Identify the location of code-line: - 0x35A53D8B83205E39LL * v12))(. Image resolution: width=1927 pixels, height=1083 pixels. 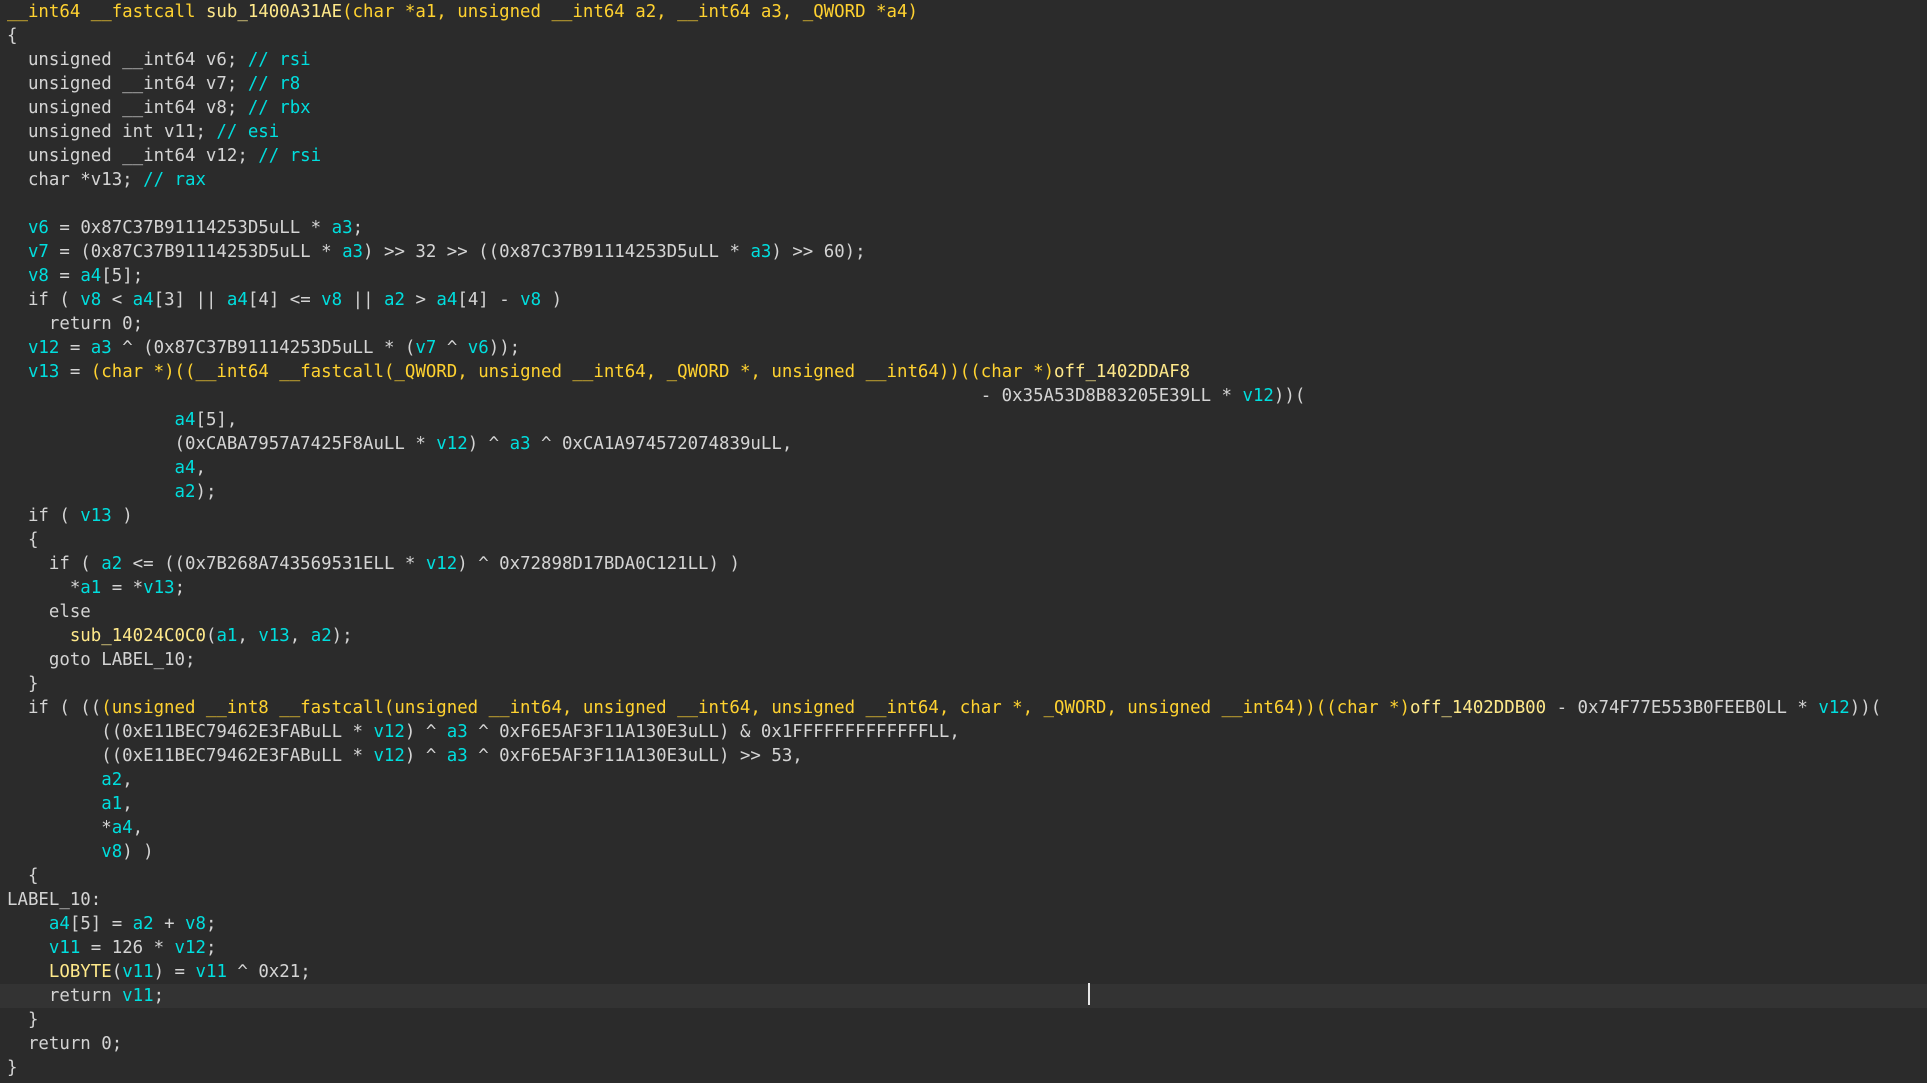
(963, 396).